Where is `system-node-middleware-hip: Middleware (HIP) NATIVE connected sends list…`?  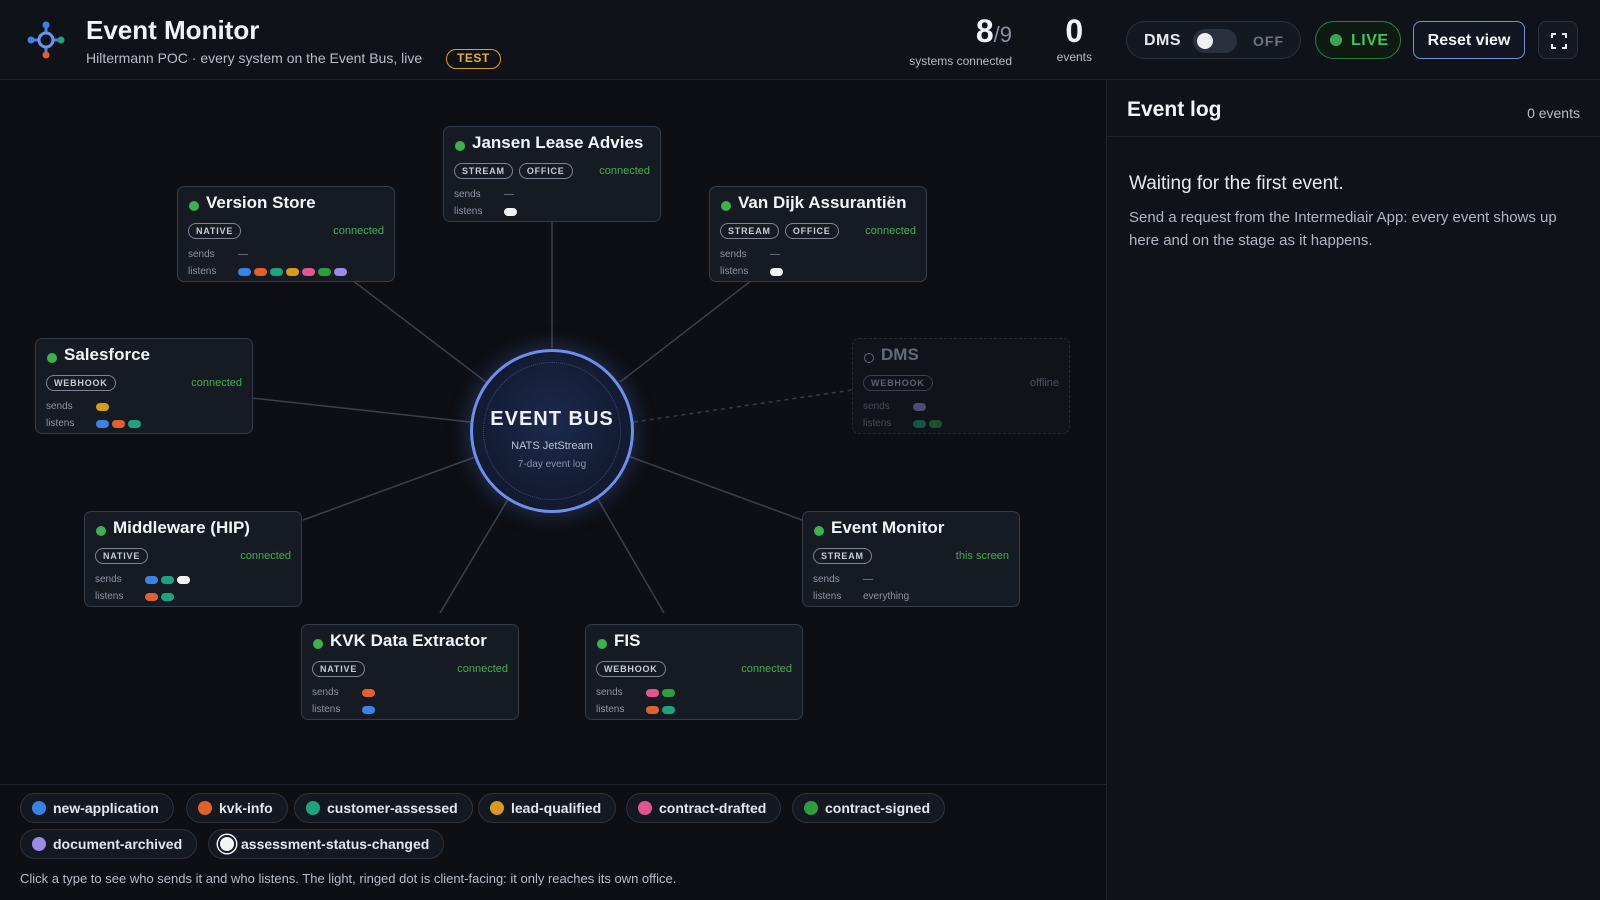 system-node-middleware-hip: Middleware (HIP) NATIVE connected sends list… is located at coordinates (193, 559).